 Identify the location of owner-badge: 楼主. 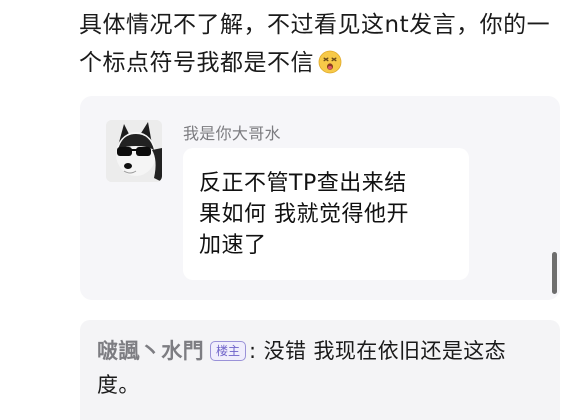
(228, 351).